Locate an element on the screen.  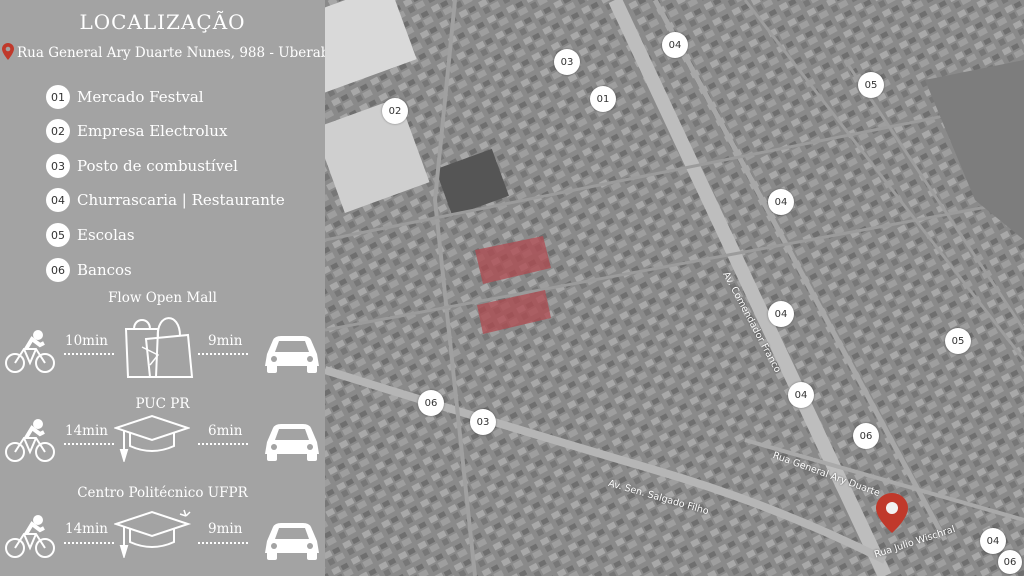
legend-item: 04 Churrascaria | Restaurante is located at coordinates (165, 200).